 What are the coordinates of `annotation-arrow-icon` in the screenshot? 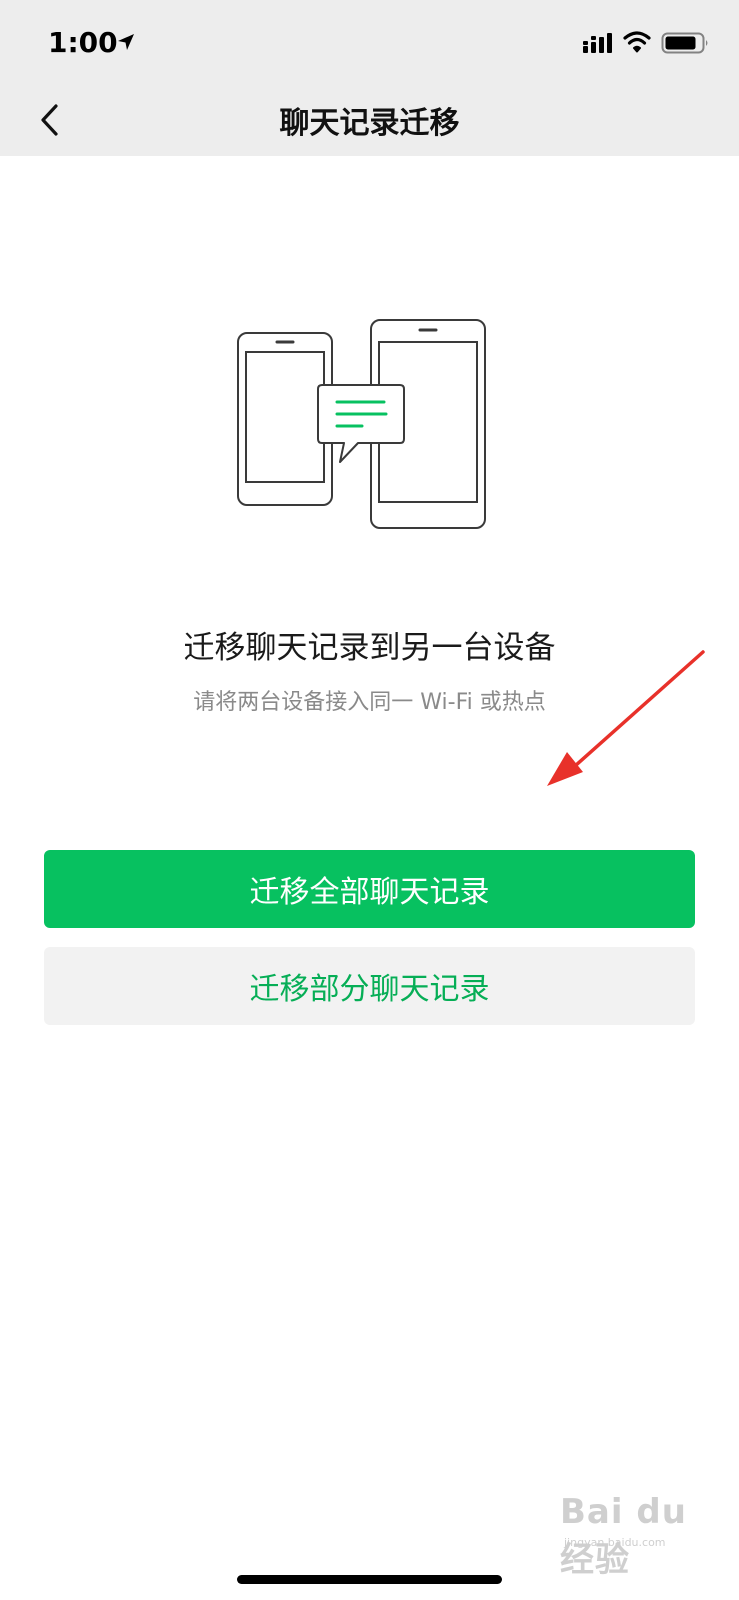 It's located at (626, 718).